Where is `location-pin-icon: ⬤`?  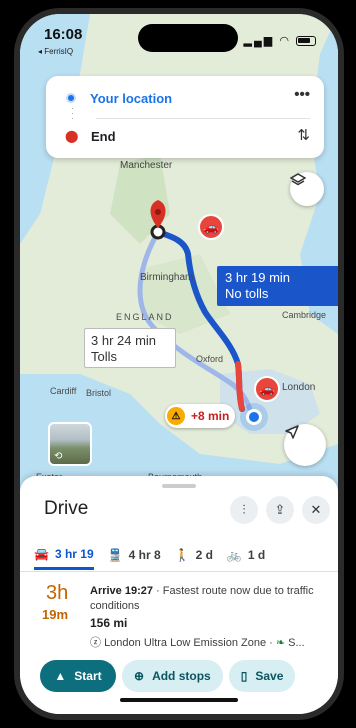 location-pin-icon: ⬤ is located at coordinates (72, 136).